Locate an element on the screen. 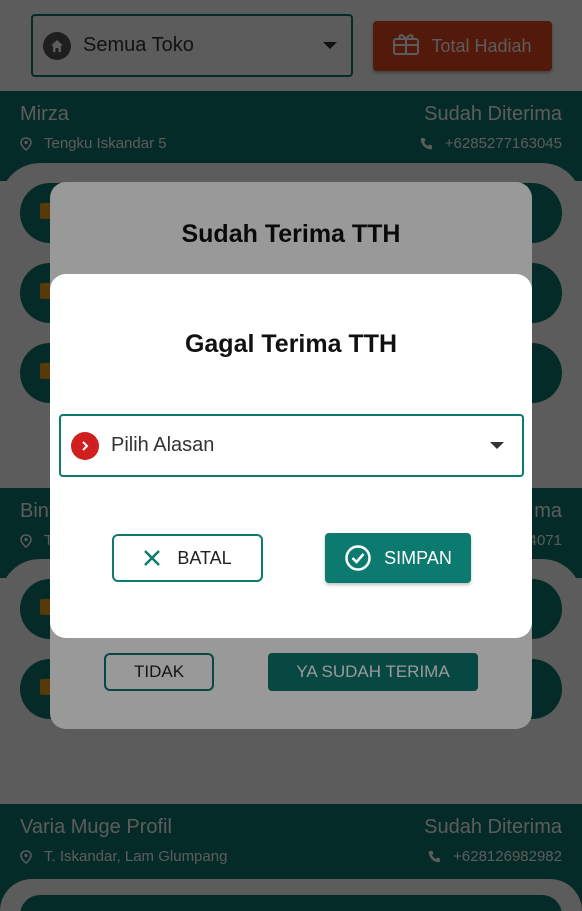 The image size is (582, 911). save-label: SIMPAN is located at coordinates (418, 557).